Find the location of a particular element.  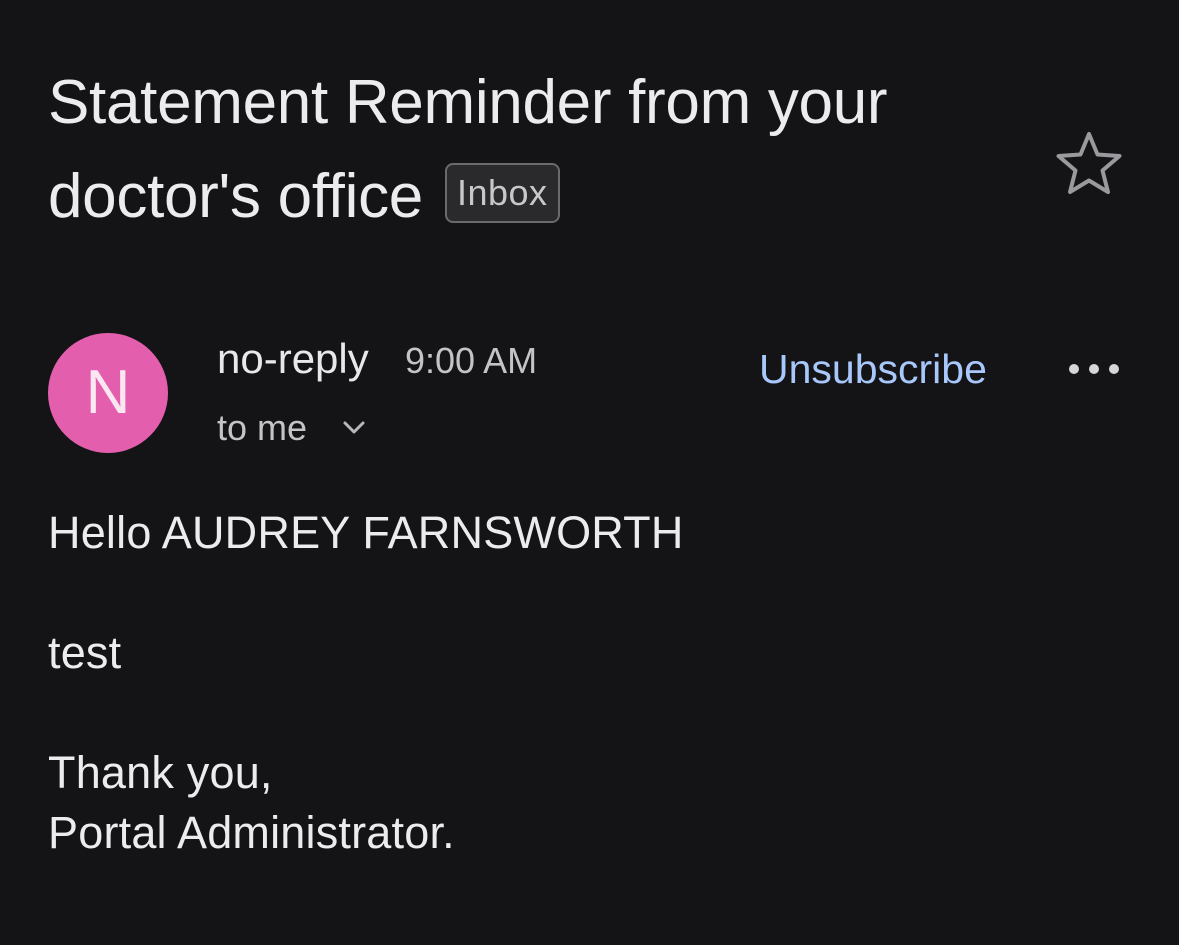

star-icon is located at coordinates (1089, 163).